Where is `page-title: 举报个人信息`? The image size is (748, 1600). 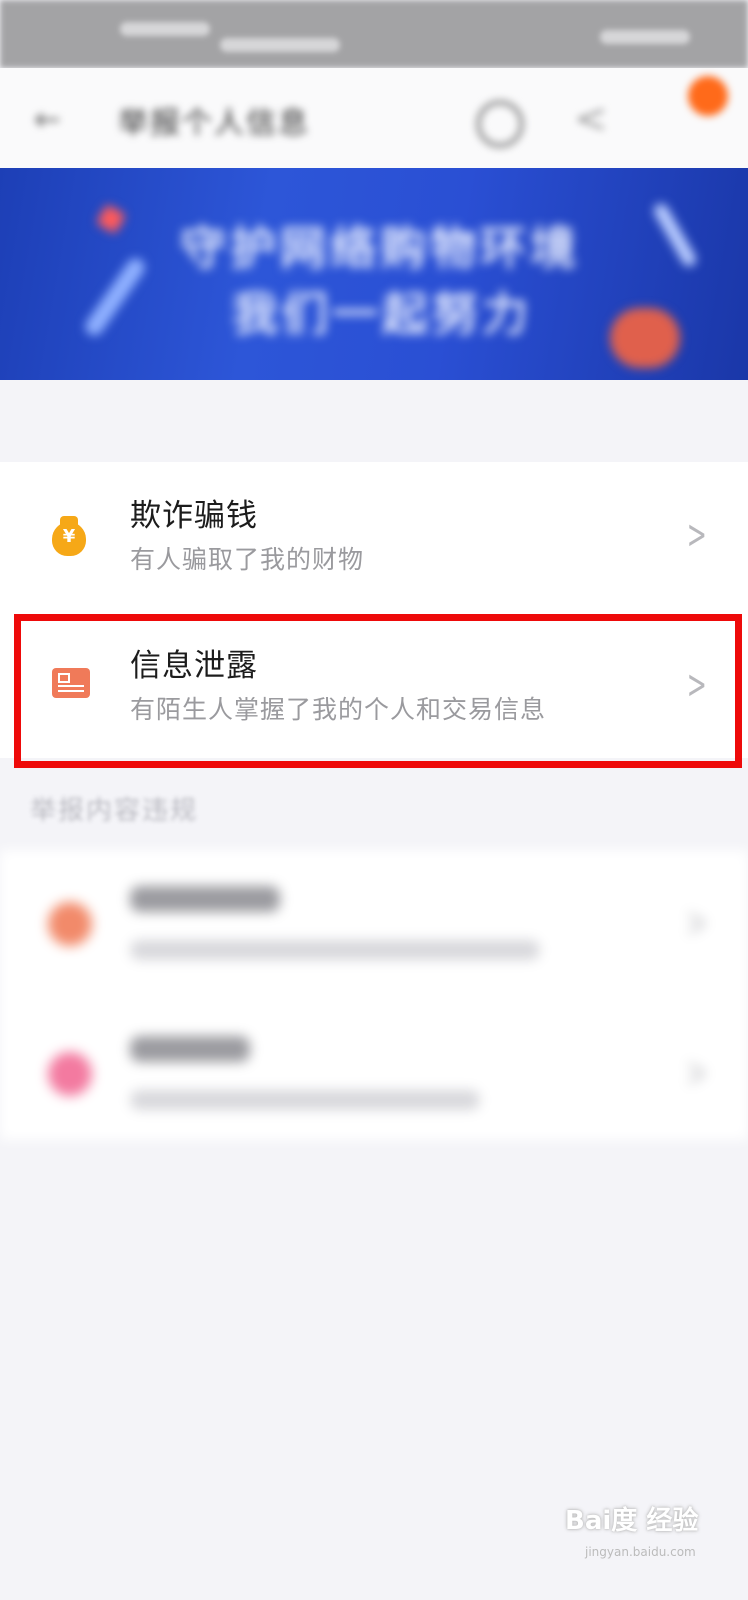 page-title: 举报个人信息 is located at coordinates (214, 123).